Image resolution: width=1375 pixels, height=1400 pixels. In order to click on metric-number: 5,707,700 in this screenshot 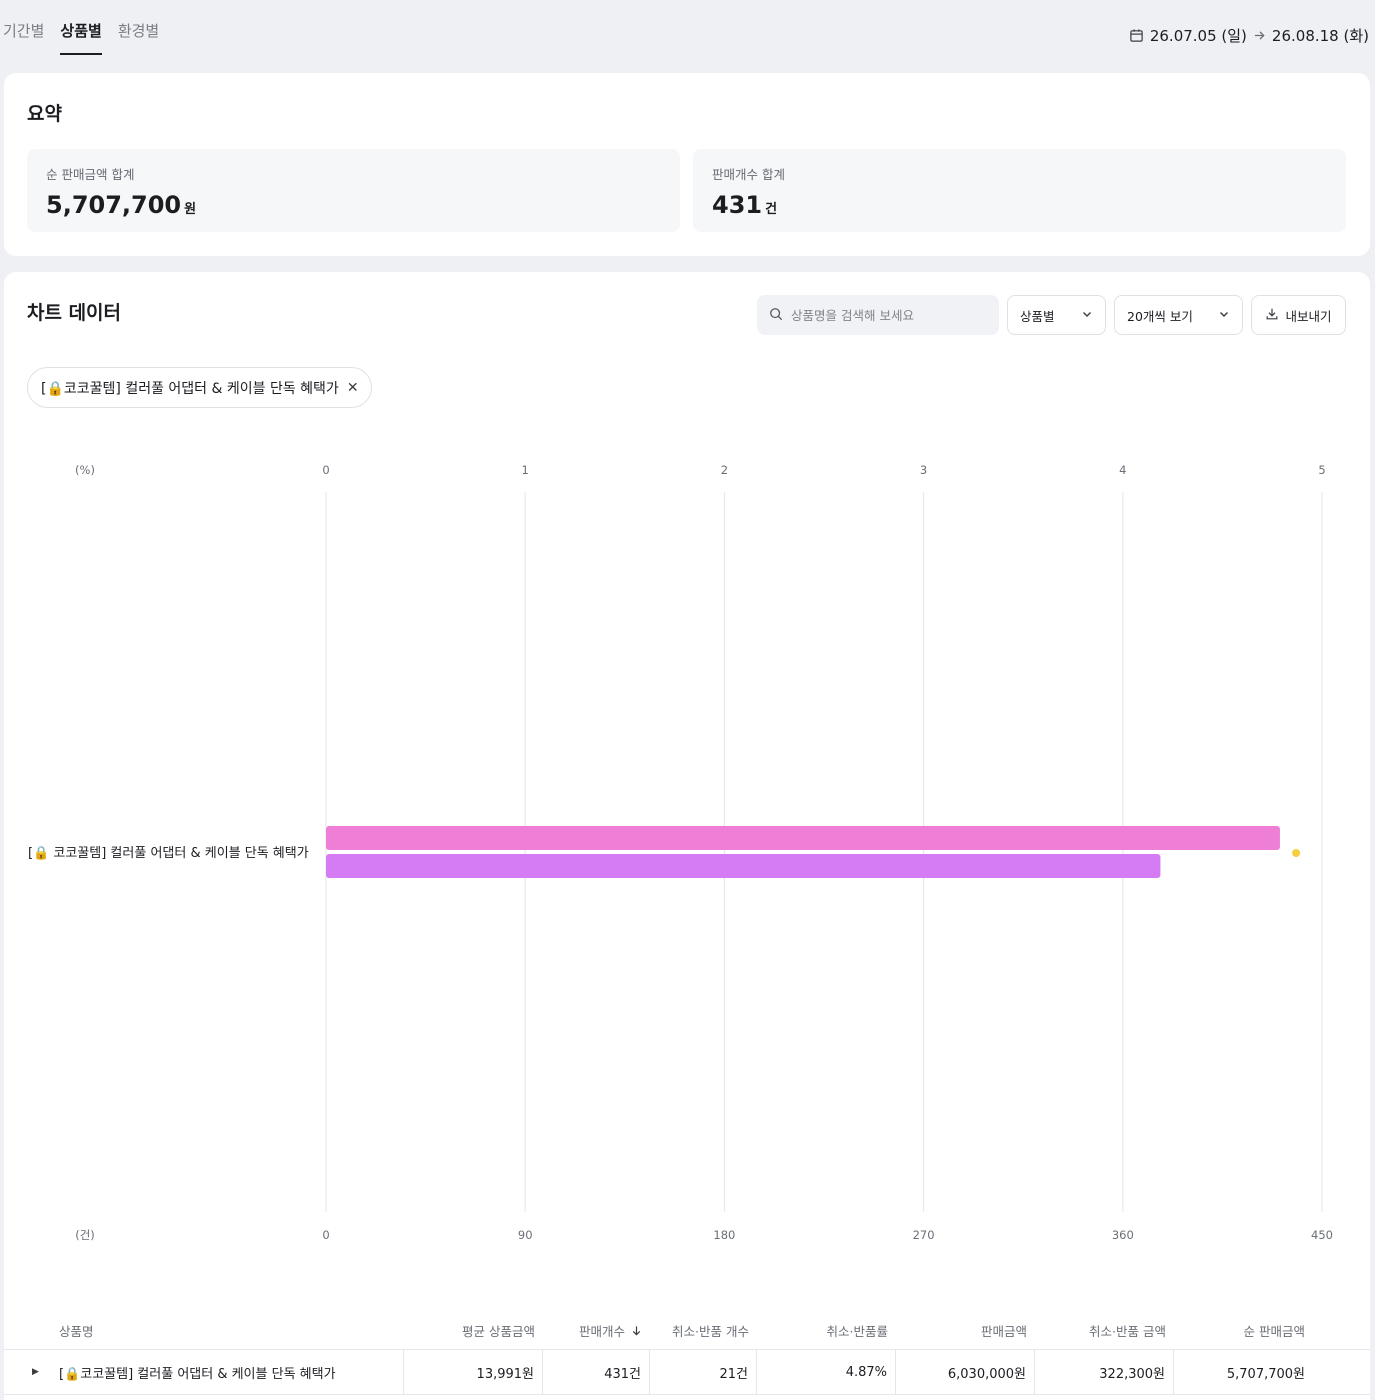, I will do `click(114, 205)`.